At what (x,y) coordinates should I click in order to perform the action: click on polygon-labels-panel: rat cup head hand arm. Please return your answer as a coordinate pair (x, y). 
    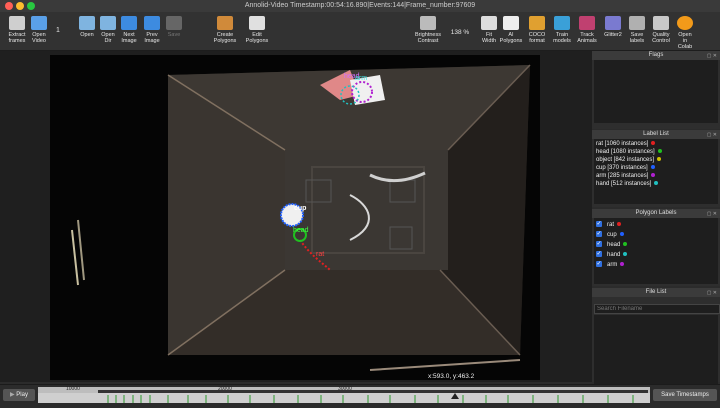
    Looking at the image, I should click on (656, 251).